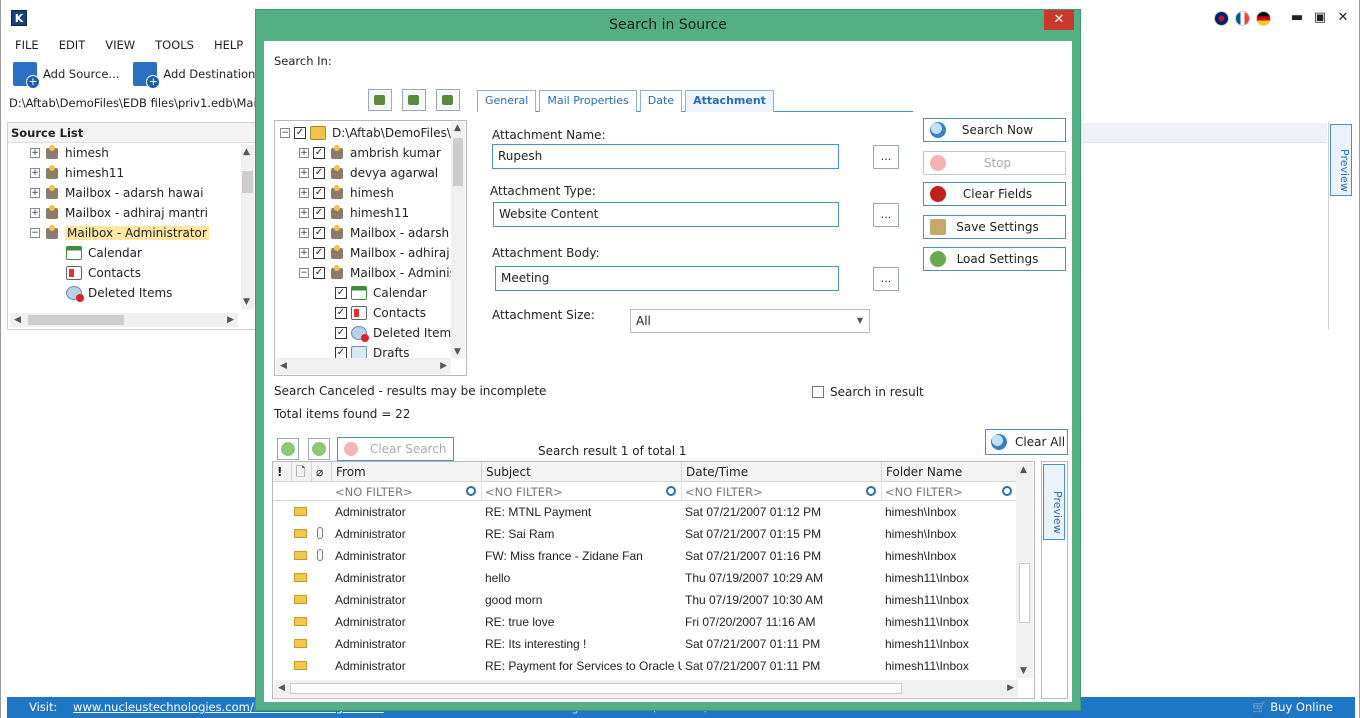 The width and height of the screenshot is (1360, 718). Describe the element at coordinates (228, 45) in the screenshot. I see `menu-help: HELP` at that location.